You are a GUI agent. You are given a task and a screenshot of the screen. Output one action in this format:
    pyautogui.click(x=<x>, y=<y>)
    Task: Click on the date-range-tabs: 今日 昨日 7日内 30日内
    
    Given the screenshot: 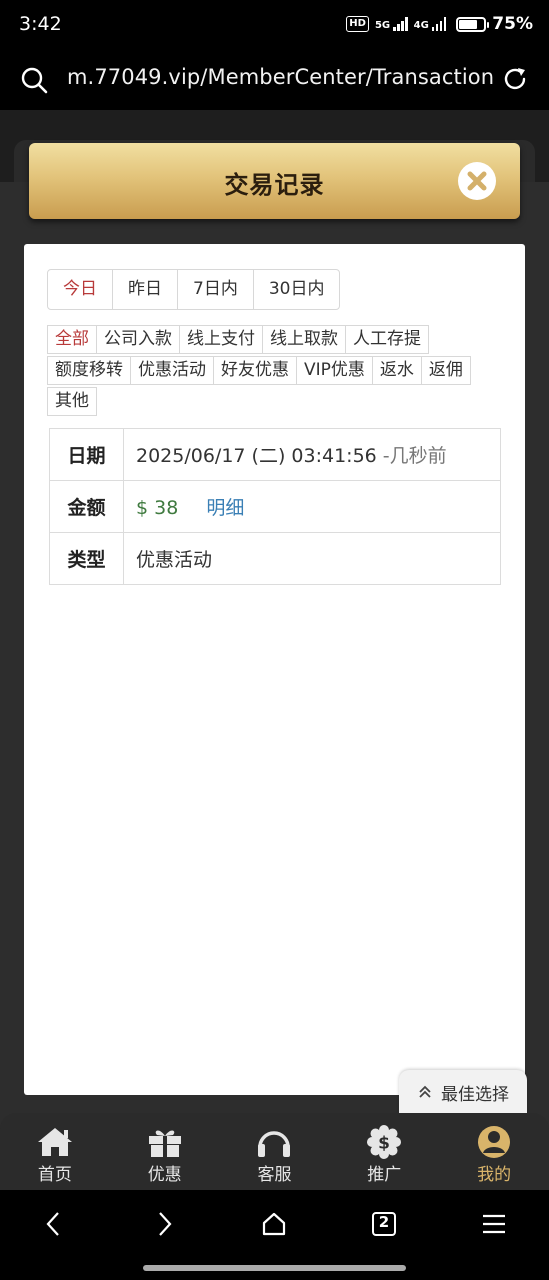 What is the action you would take?
    pyautogui.click(x=194, y=289)
    